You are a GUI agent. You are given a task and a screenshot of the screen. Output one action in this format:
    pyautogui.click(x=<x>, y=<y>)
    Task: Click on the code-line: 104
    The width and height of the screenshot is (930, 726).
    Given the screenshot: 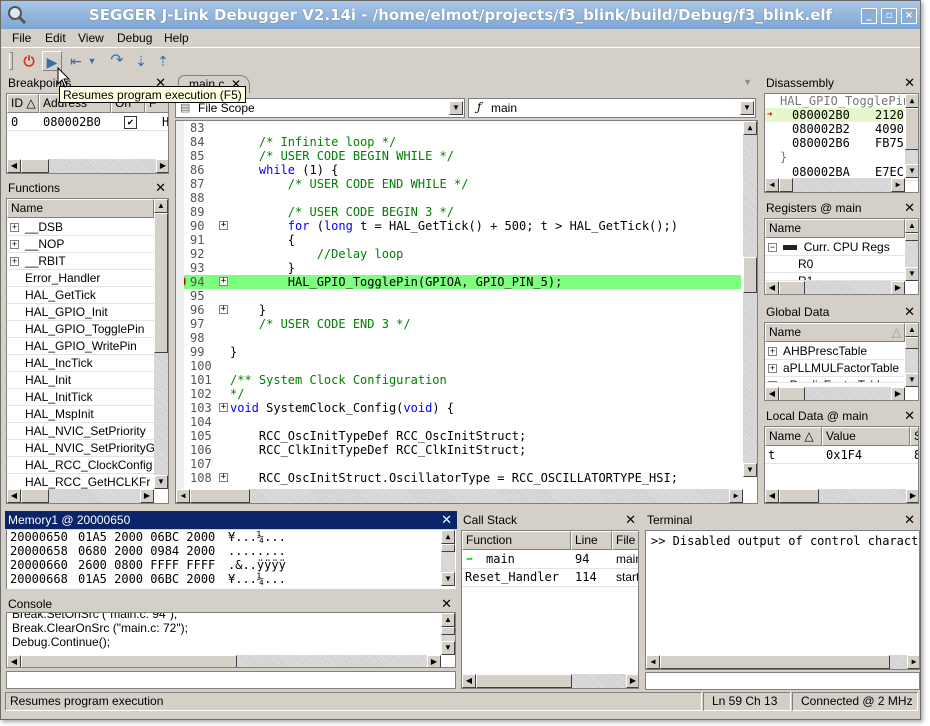 What is the action you would take?
    pyautogui.click(x=458, y=422)
    